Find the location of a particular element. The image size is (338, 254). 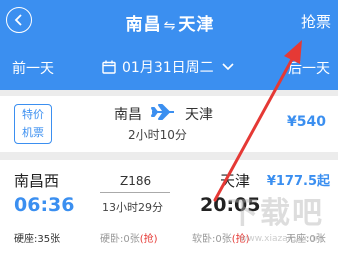

chevron-left-icon is located at coordinates (18, 20).